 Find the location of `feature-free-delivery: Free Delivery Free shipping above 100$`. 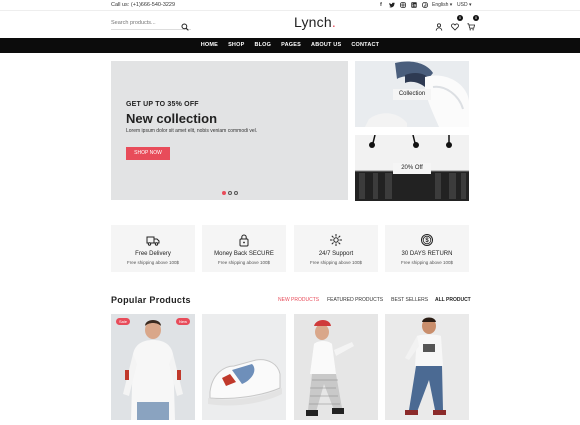

feature-free-delivery: Free Delivery Free shipping above 100$ is located at coordinates (153, 248).